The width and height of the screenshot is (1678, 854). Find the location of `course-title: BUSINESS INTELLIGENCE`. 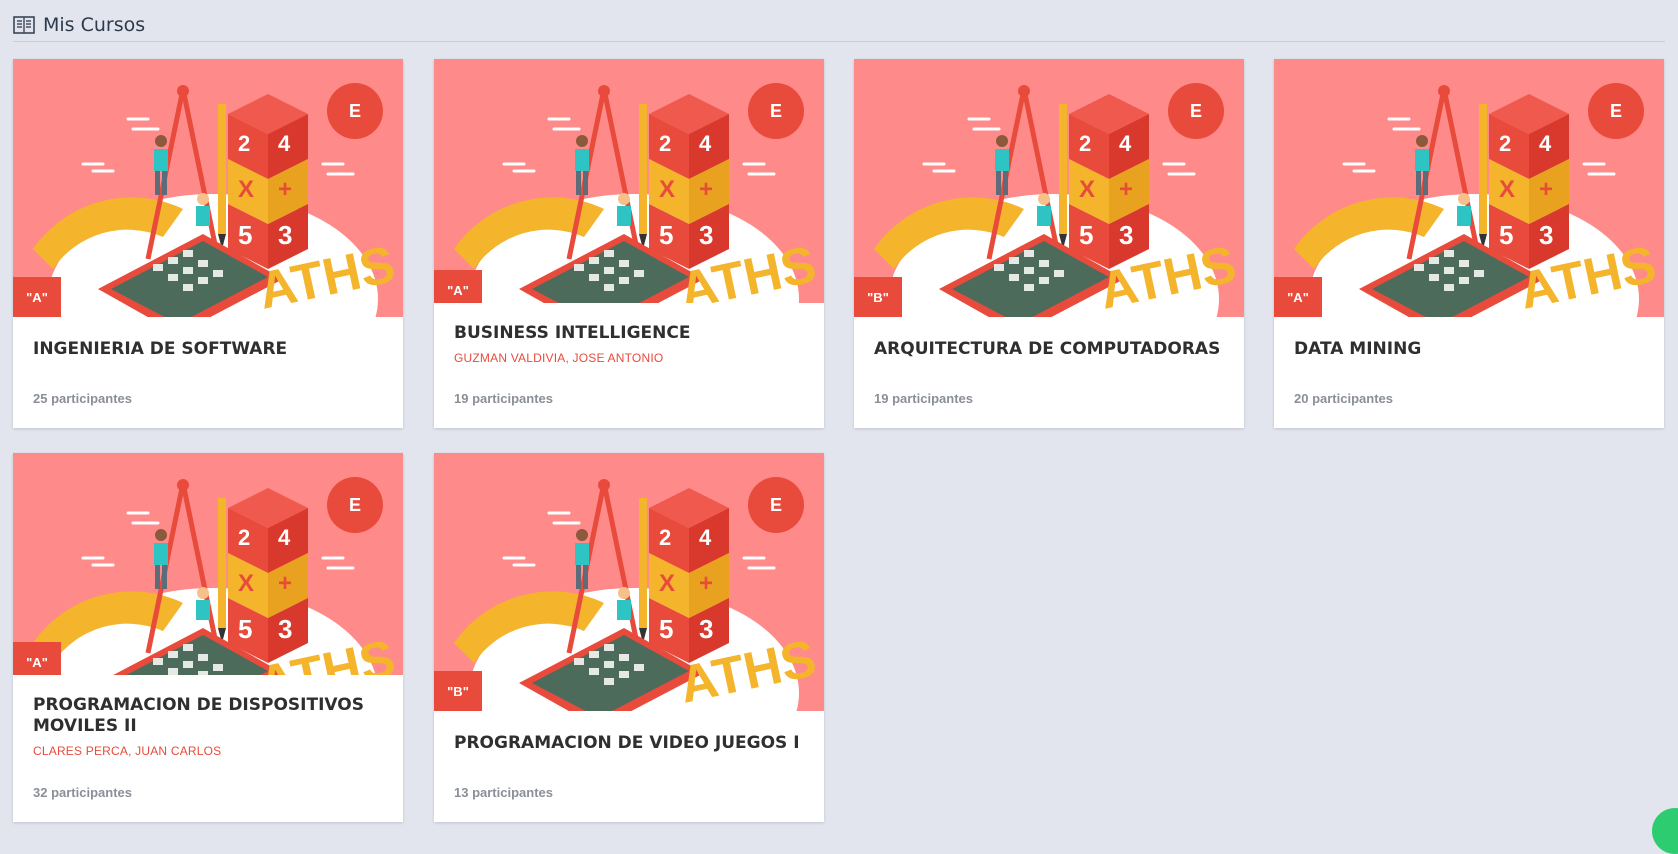

course-title: BUSINESS INTELLIGENCE is located at coordinates (629, 333).